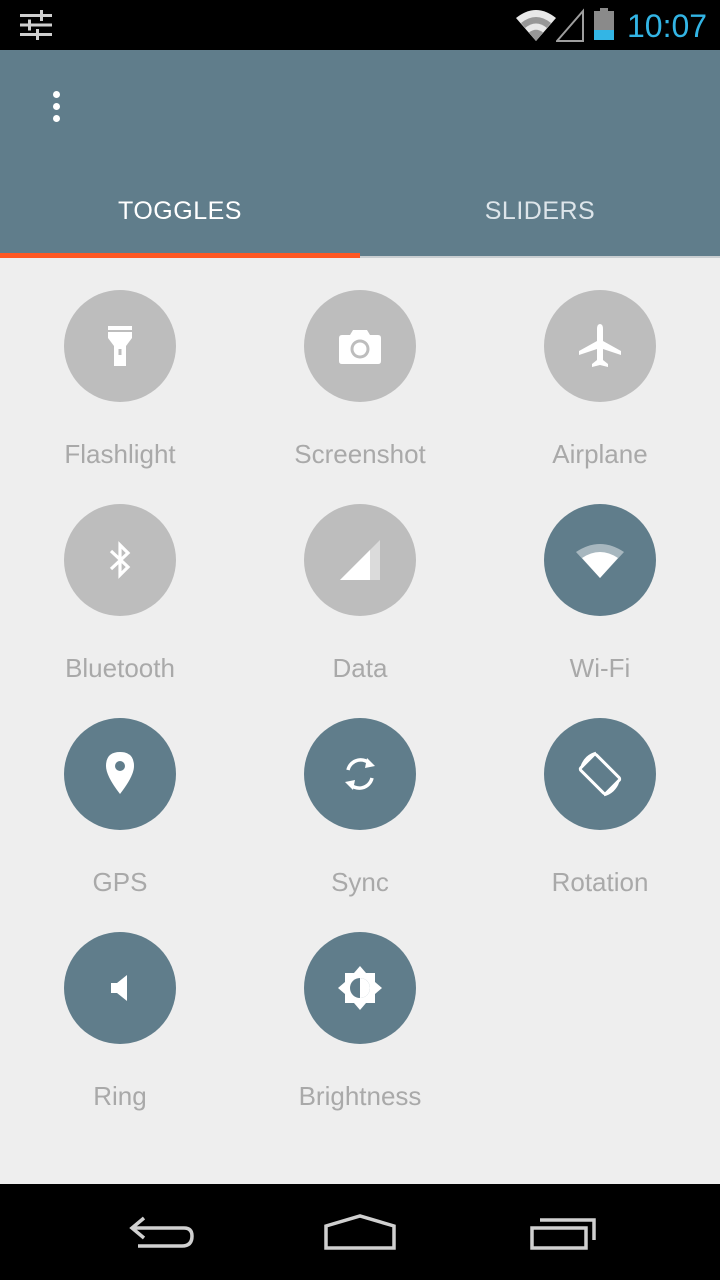  I want to click on toggle-sync: Sync, so click(360, 793).